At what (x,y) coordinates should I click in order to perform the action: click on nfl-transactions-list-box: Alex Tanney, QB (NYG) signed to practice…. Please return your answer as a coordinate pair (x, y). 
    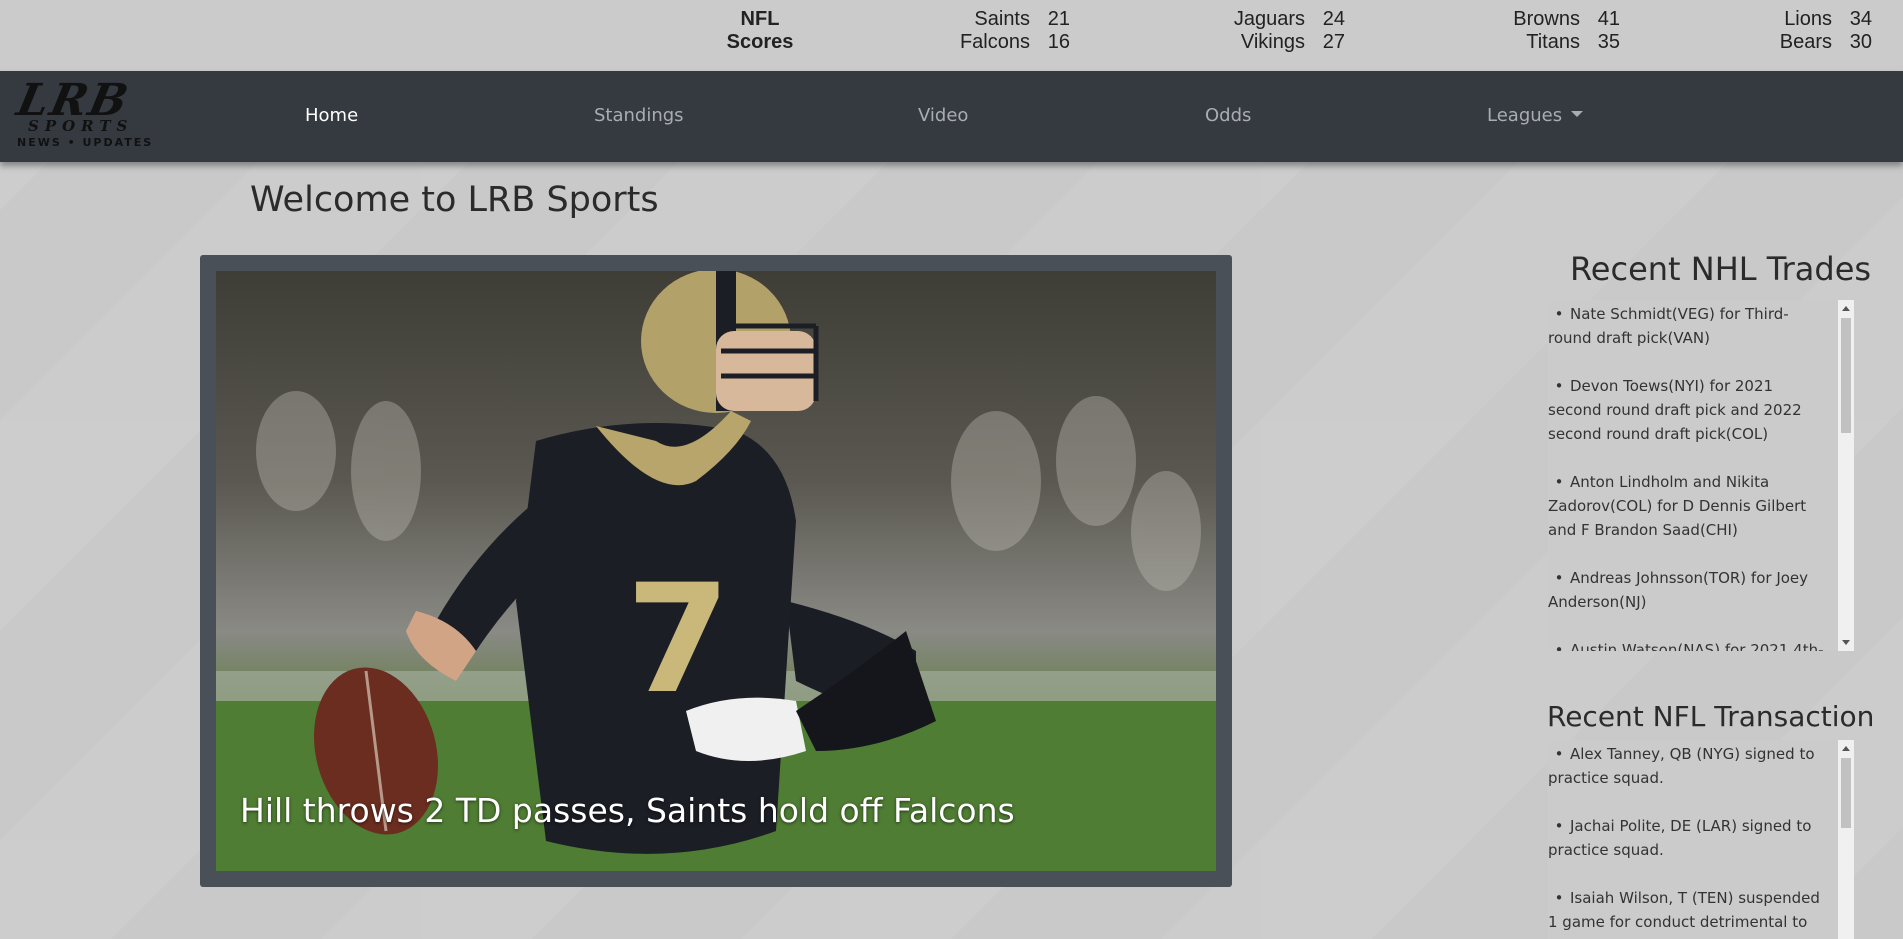
    Looking at the image, I should click on (1701, 839).